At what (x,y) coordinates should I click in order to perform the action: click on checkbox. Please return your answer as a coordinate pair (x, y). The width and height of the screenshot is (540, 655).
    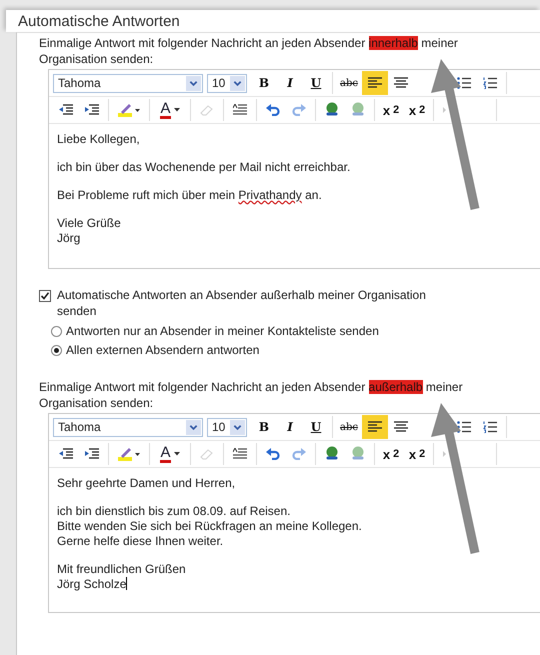
    Looking at the image, I should click on (45, 296).